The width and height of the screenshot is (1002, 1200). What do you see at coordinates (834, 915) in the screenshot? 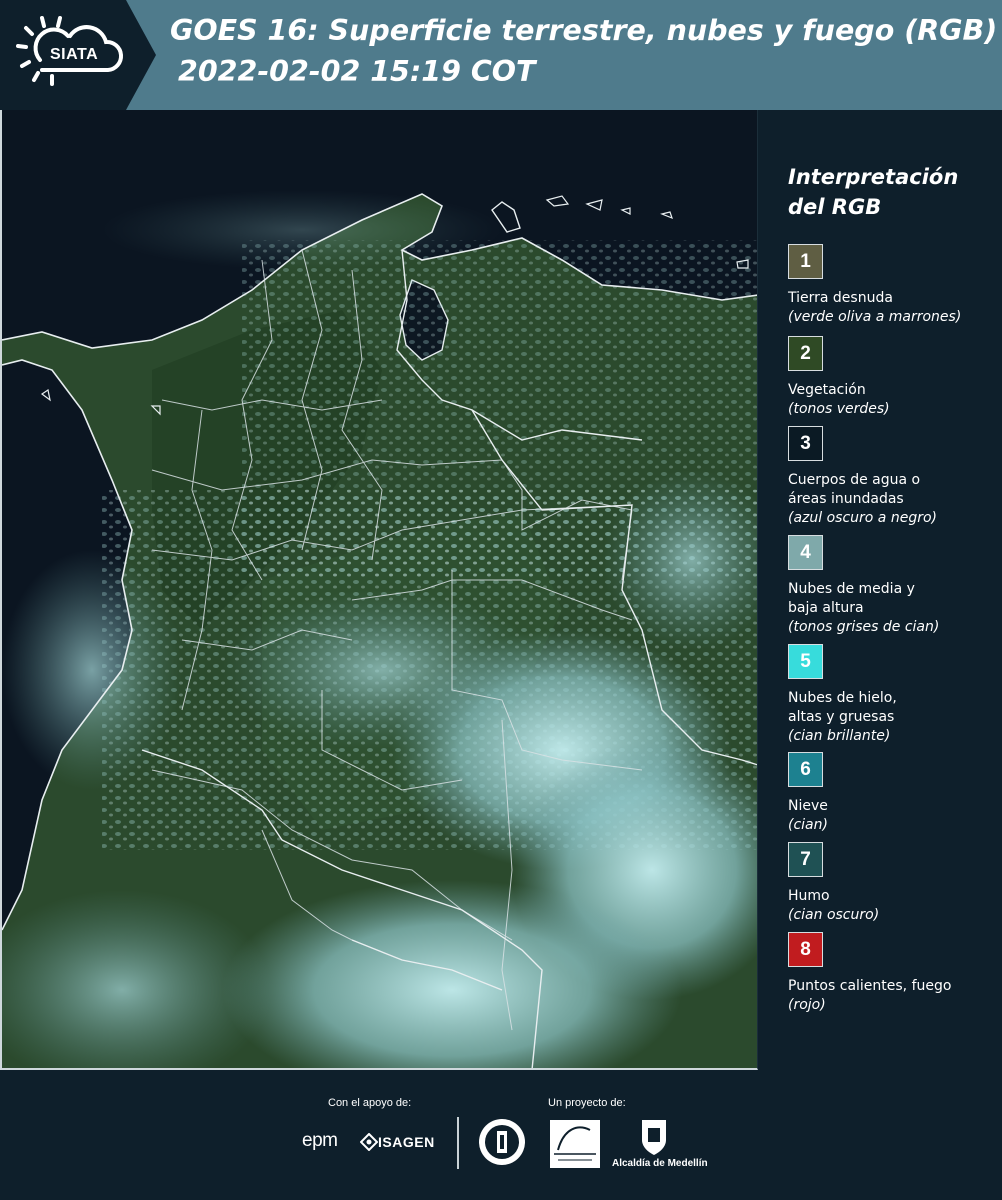
I see `legend-description: (cian oscuro)` at bounding box center [834, 915].